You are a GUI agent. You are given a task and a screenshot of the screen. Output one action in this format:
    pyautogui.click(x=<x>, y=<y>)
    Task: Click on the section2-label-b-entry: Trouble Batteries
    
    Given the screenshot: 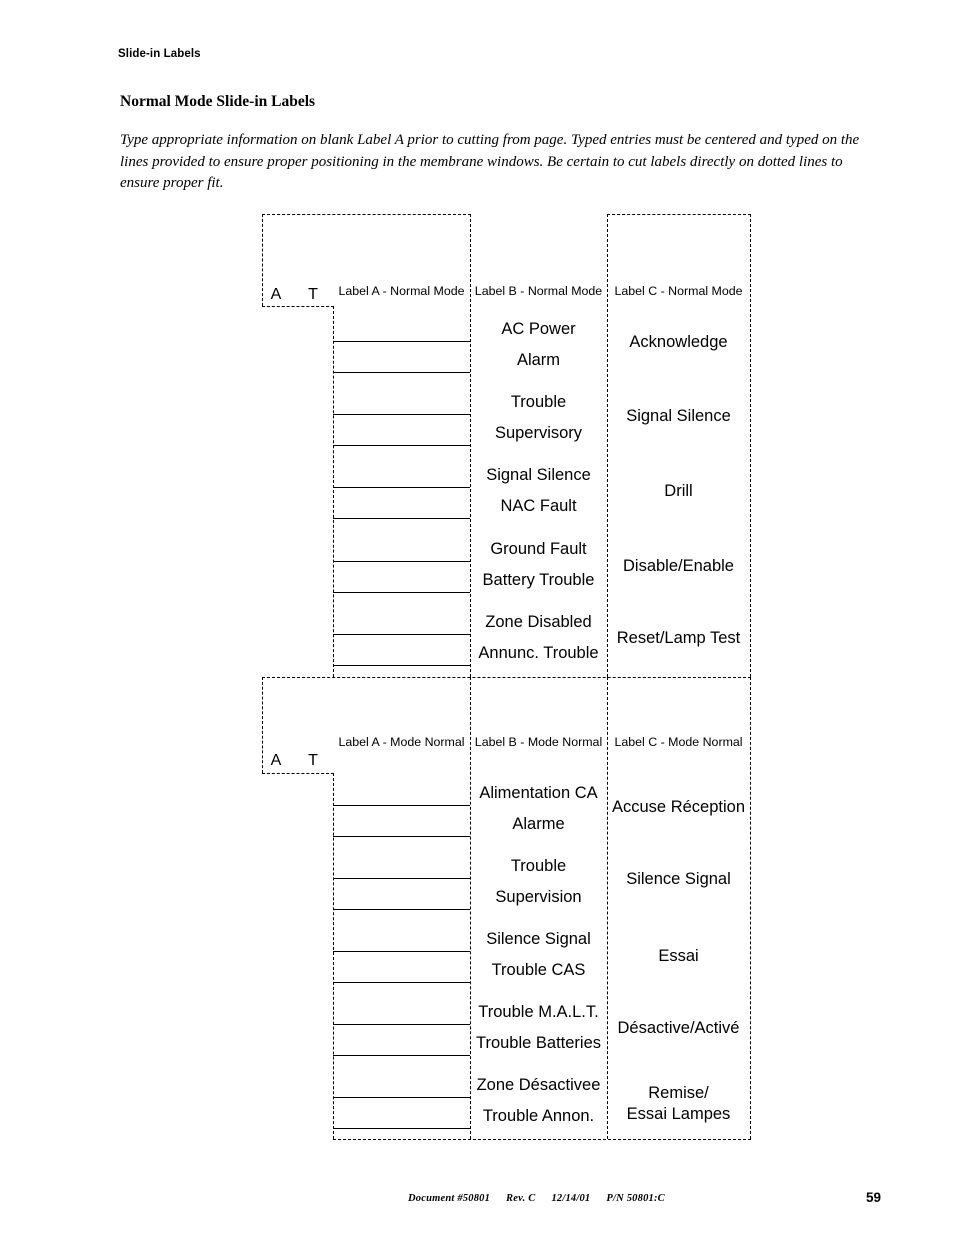 What is the action you would take?
    pyautogui.click(x=538, y=1043)
    